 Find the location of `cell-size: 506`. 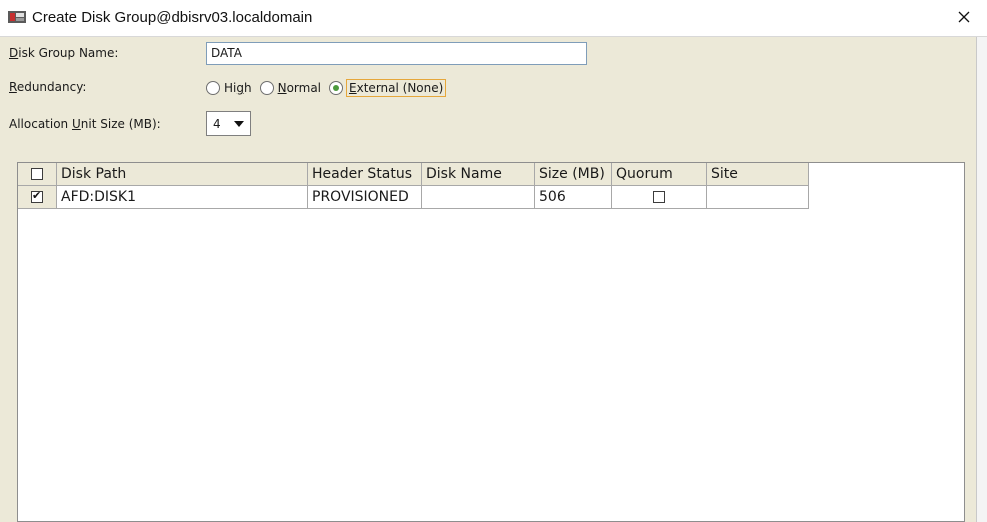

cell-size: 506 is located at coordinates (573, 197).